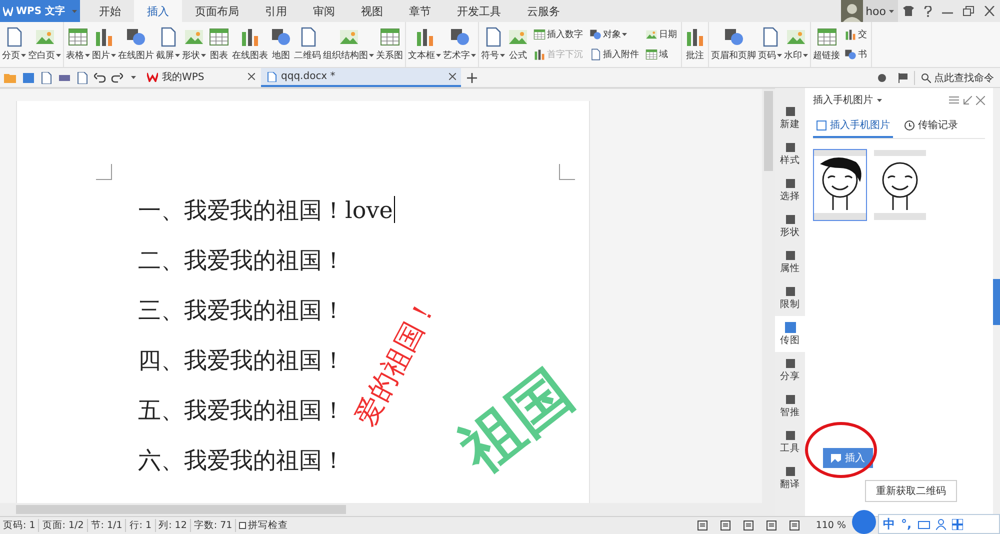 The width and height of the screenshot is (1000, 534). I want to click on document-icon, so click(271, 77).